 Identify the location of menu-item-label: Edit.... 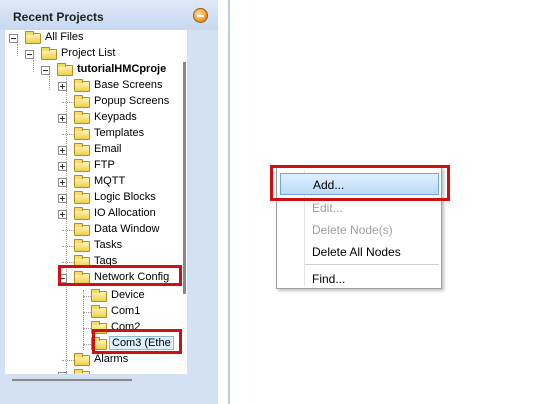
(327, 208).